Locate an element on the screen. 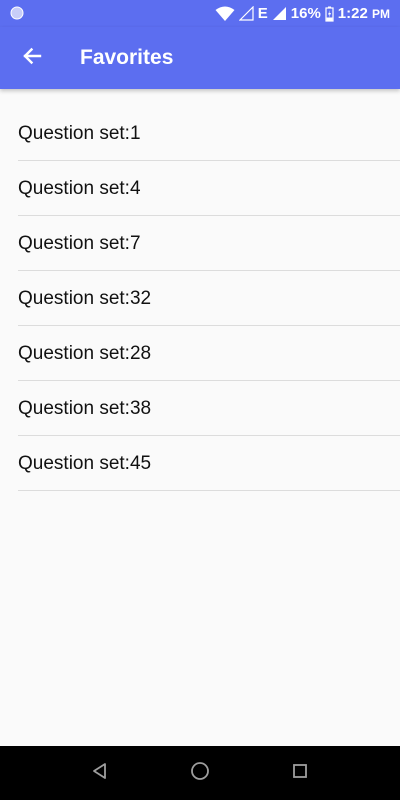 The height and width of the screenshot is (800, 400). list-item-label: Question set:38 is located at coordinates (85, 408).